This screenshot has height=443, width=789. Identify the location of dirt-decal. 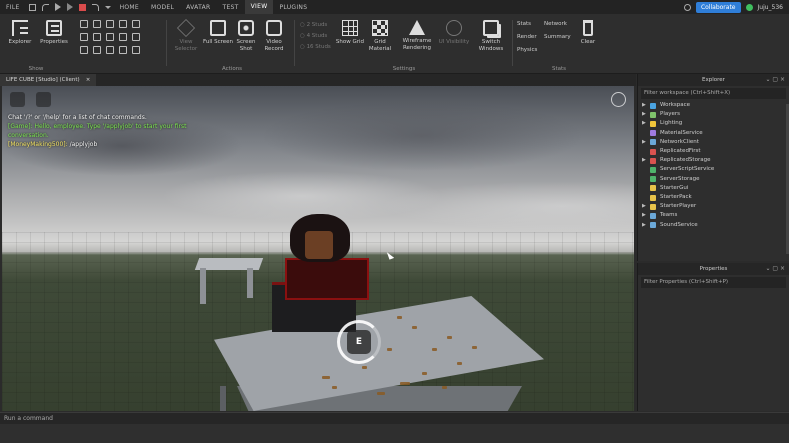
(334, 387).